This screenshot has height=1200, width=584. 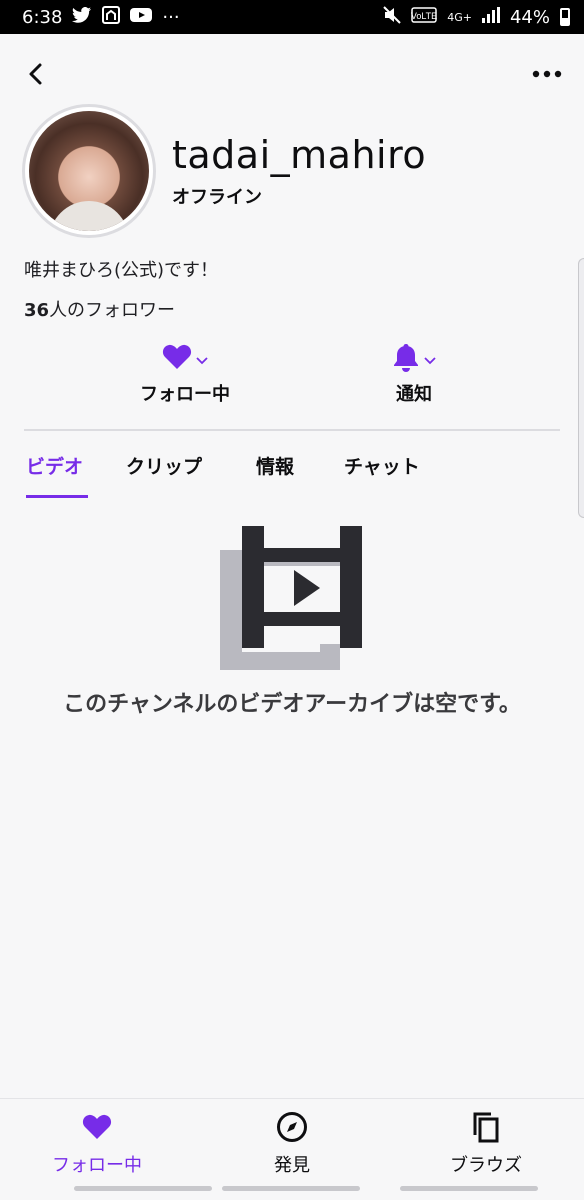 What do you see at coordinates (547, 74) in the screenshot?
I see `more-options-icon` at bounding box center [547, 74].